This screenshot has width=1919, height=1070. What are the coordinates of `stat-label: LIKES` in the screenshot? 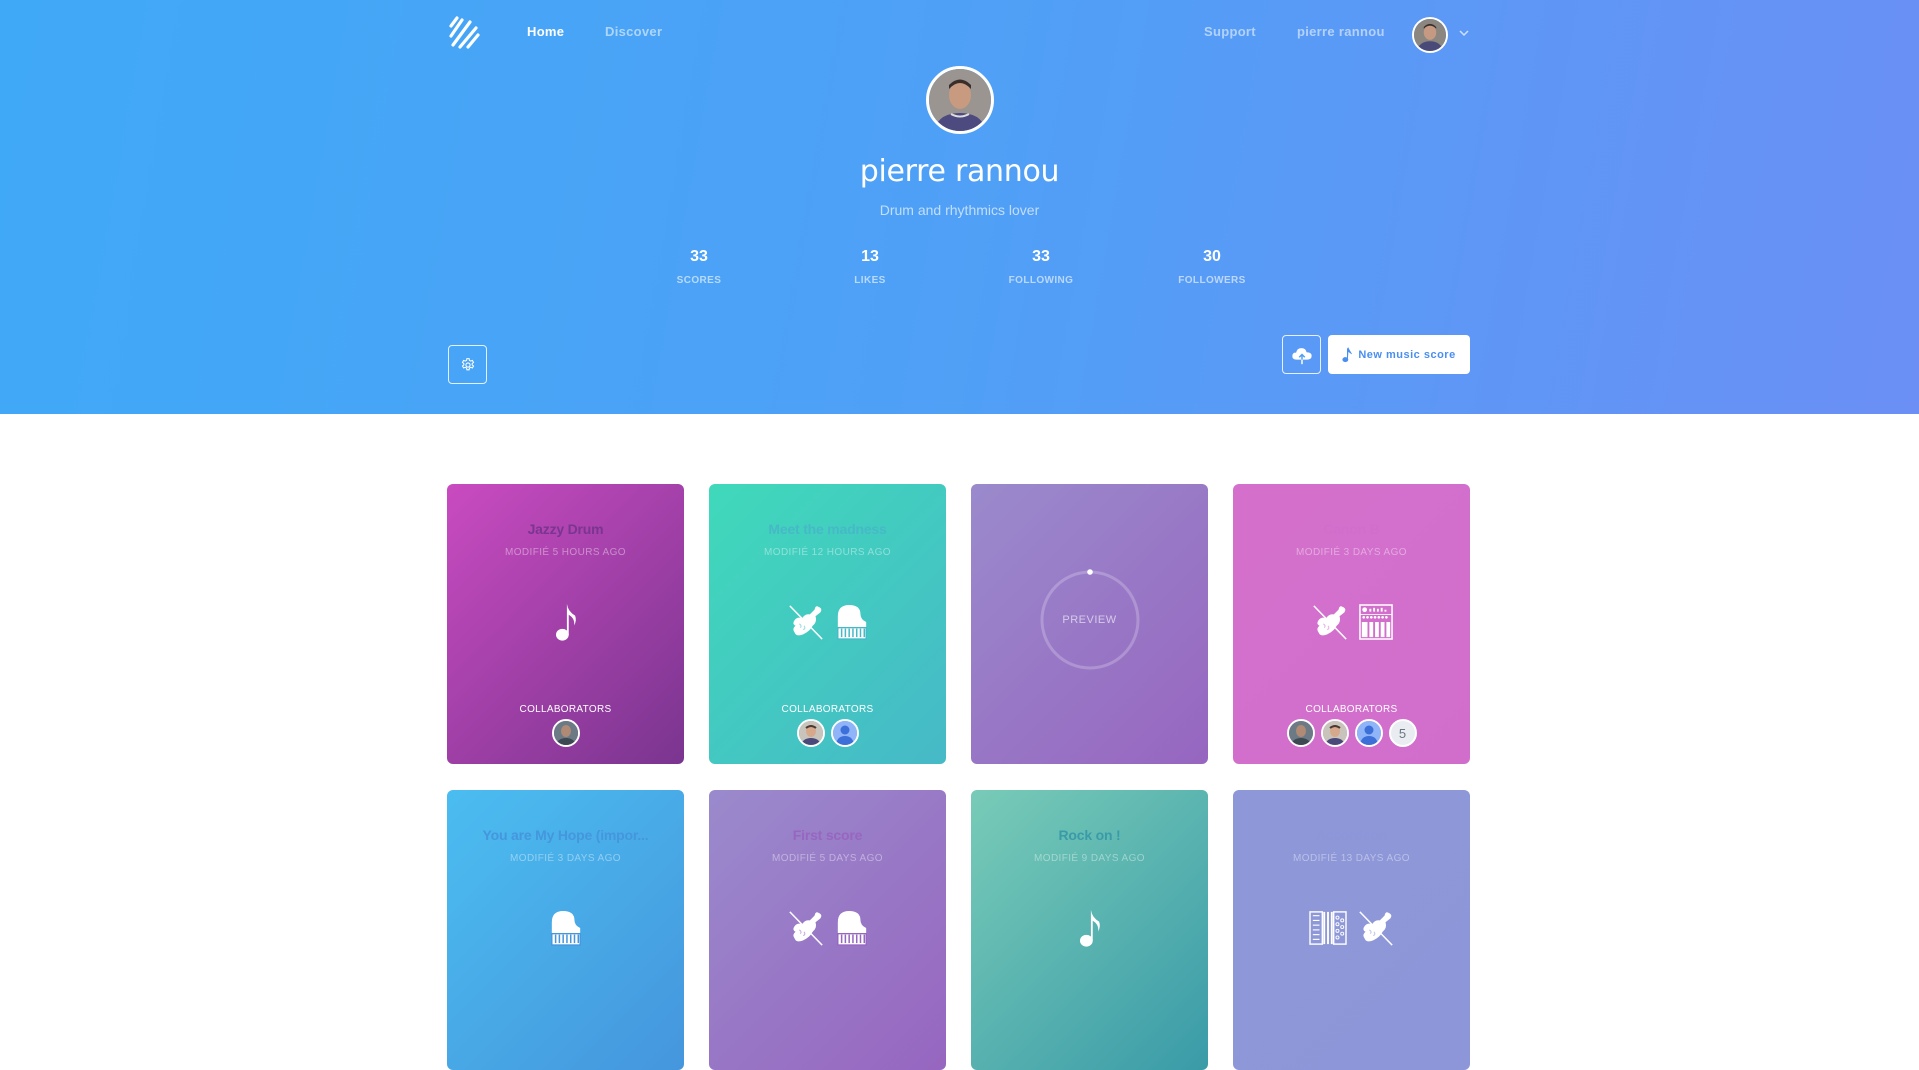 It's located at (870, 280).